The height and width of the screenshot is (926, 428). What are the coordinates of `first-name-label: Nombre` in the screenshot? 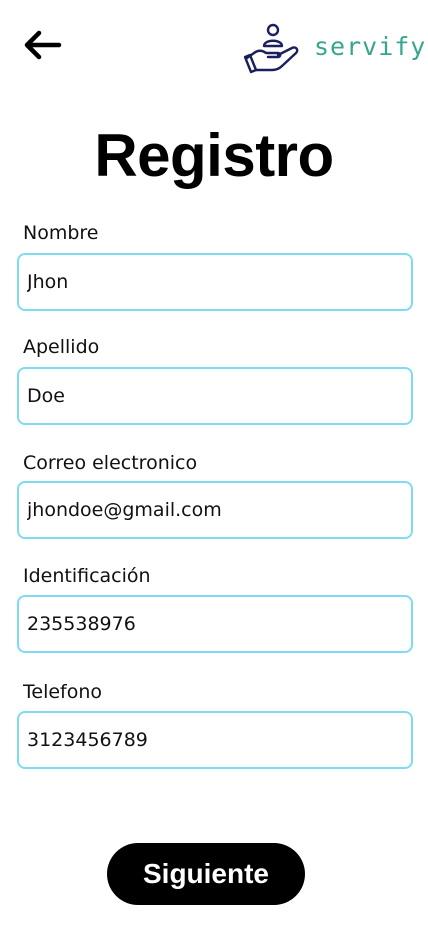 It's located at (61, 233).